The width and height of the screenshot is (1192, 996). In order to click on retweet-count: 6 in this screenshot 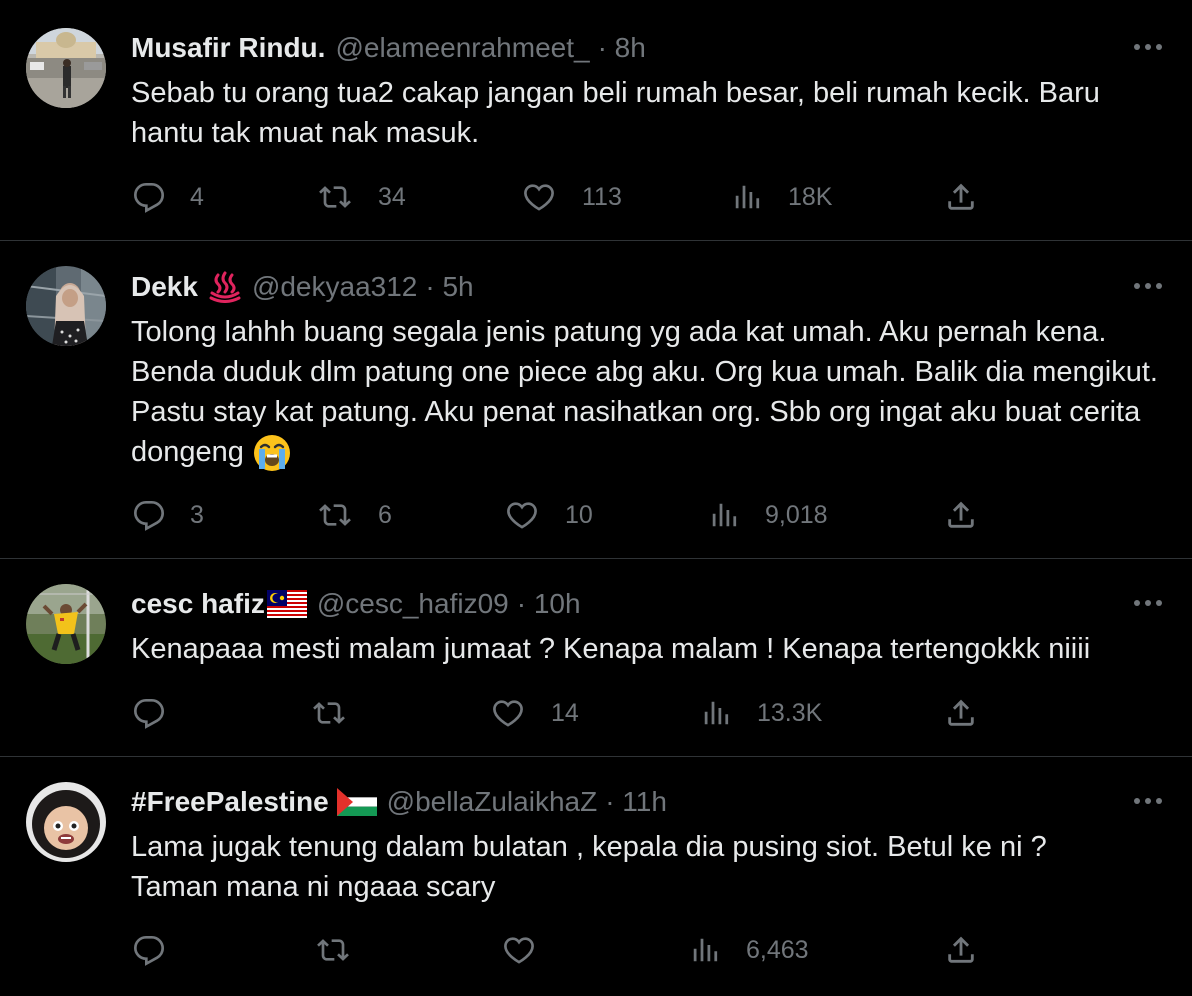, I will do `click(385, 514)`.